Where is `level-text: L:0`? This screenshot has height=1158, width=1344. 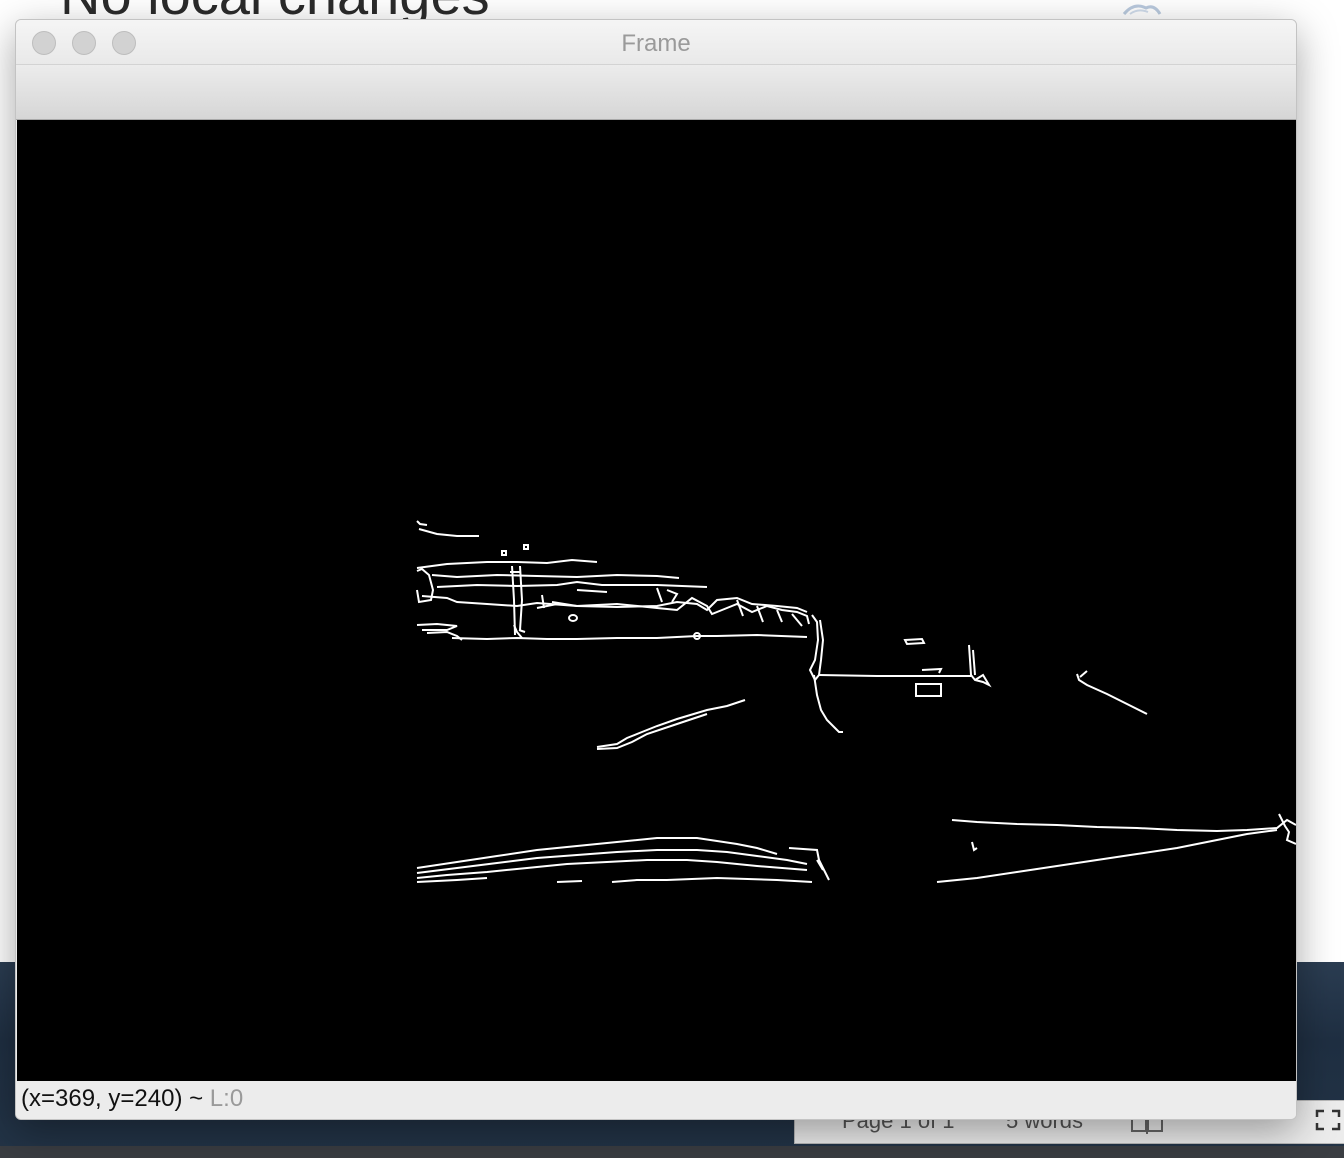
level-text: L:0 is located at coordinates (226, 1098).